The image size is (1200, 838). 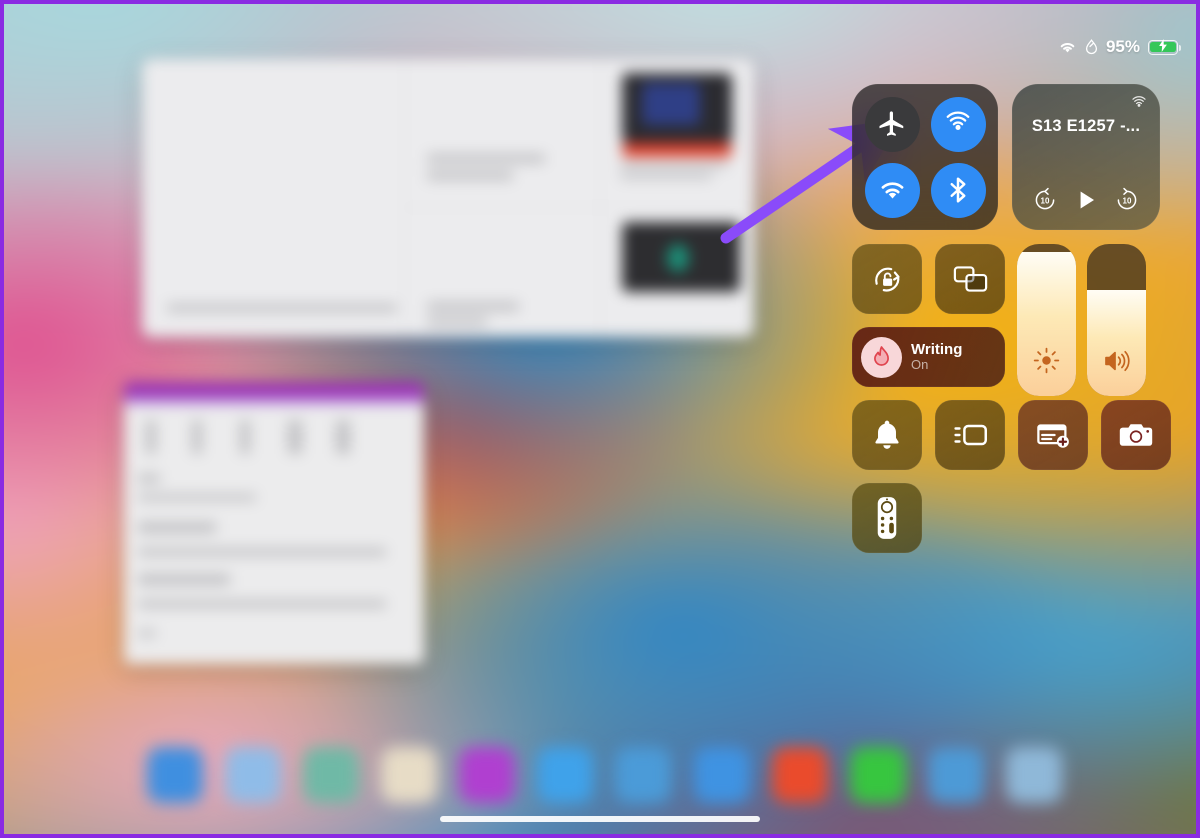 What do you see at coordinates (887, 518) in the screenshot?
I see `apple-tv-remote-button` at bounding box center [887, 518].